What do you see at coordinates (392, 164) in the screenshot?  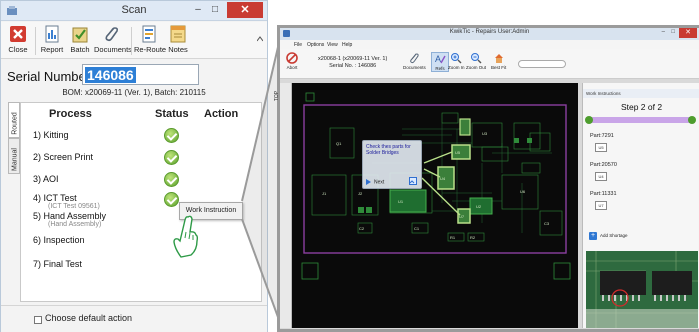 I see `instruction-popup: Check thes parts for Solder Bridges Next` at bounding box center [392, 164].